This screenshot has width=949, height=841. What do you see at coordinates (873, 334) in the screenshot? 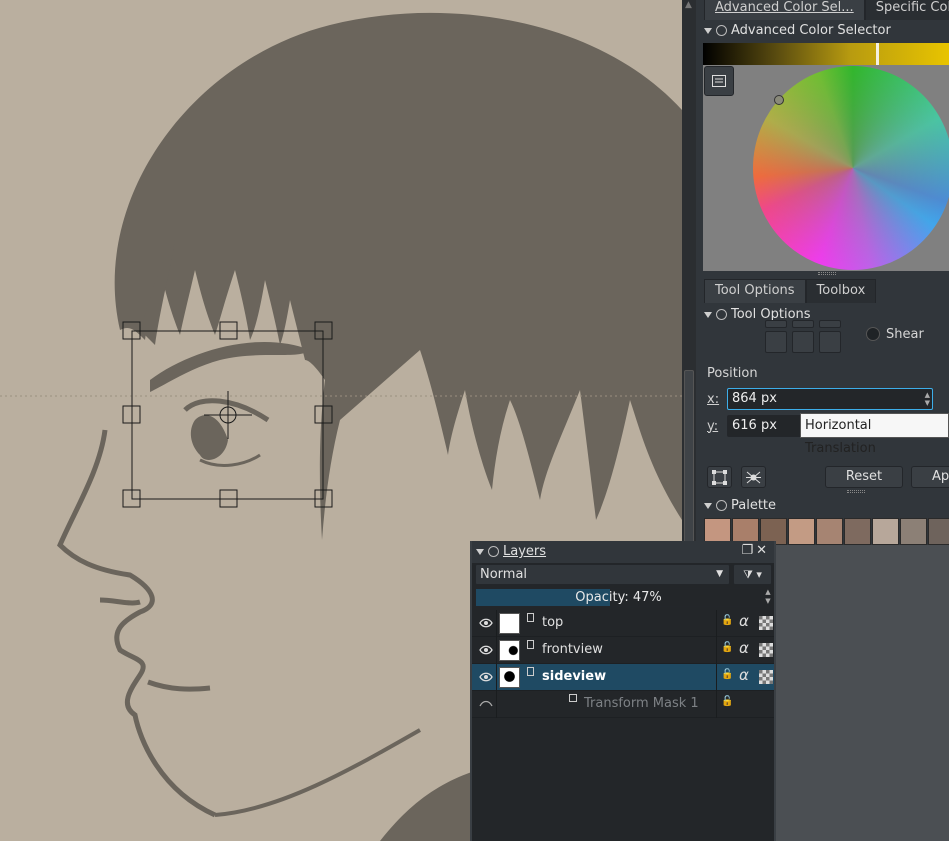
I see `shear-radio` at bounding box center [873, 334].